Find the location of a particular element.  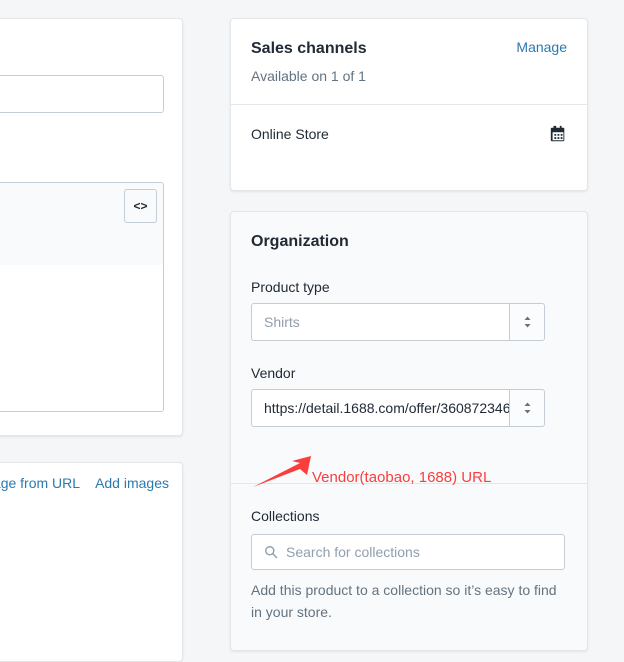

product-images-card: mage from URL Add images is located at coordinates (91, 562).